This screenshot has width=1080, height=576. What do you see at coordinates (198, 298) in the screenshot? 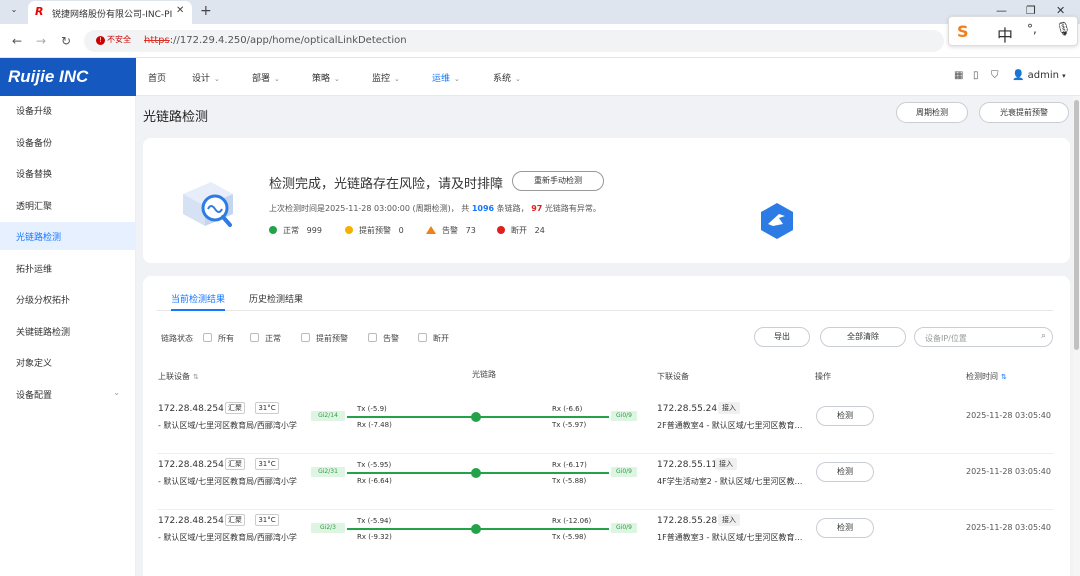
I see `tab-current-results: 当前检测结果` at bounding box center [198, 298].